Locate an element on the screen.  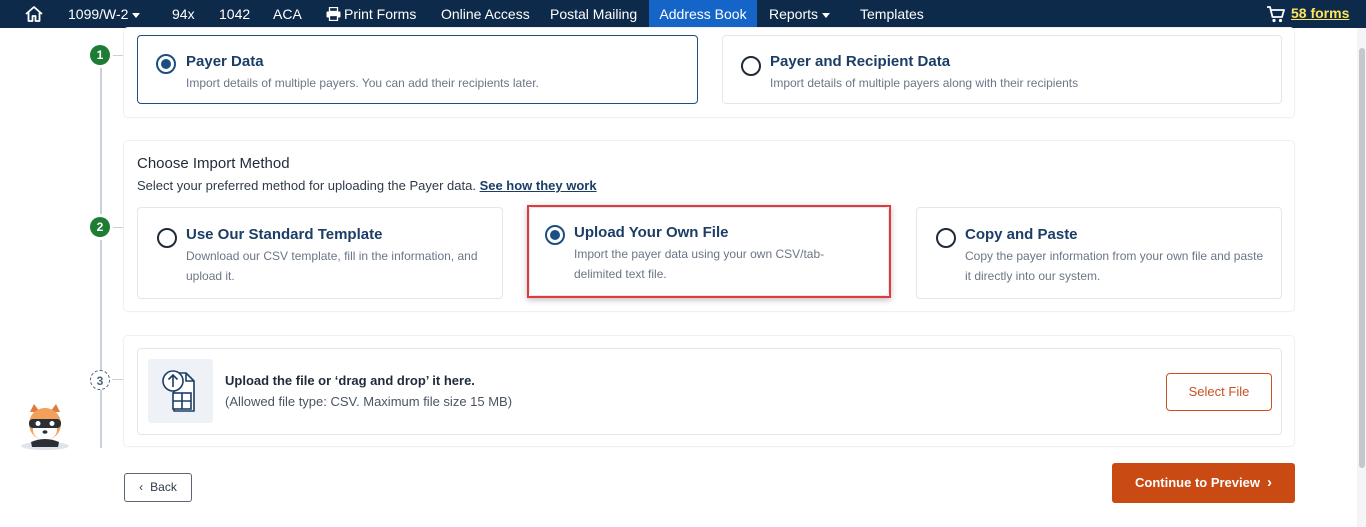
mascot-icon is located at coordinates (45, 426).